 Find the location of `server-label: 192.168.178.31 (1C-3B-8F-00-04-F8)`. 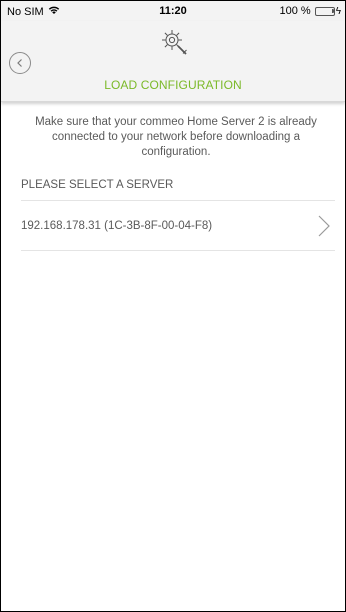

server-label: 192.168.178.31 (1C-3B-8F-00-04-F8) is located at coordinates (117, 226).